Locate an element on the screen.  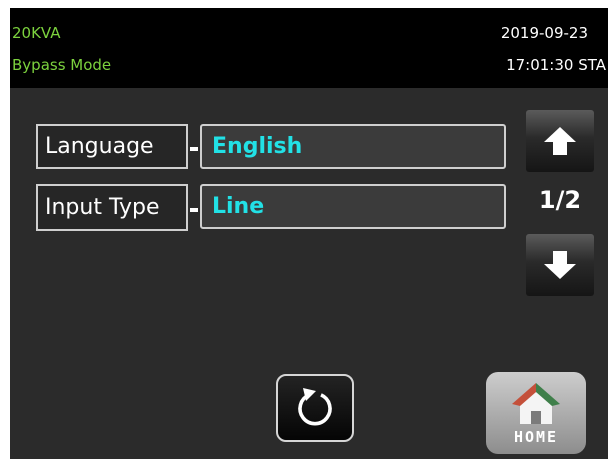
date-label: 2019-09-23 is located at coordinates (544, 33).